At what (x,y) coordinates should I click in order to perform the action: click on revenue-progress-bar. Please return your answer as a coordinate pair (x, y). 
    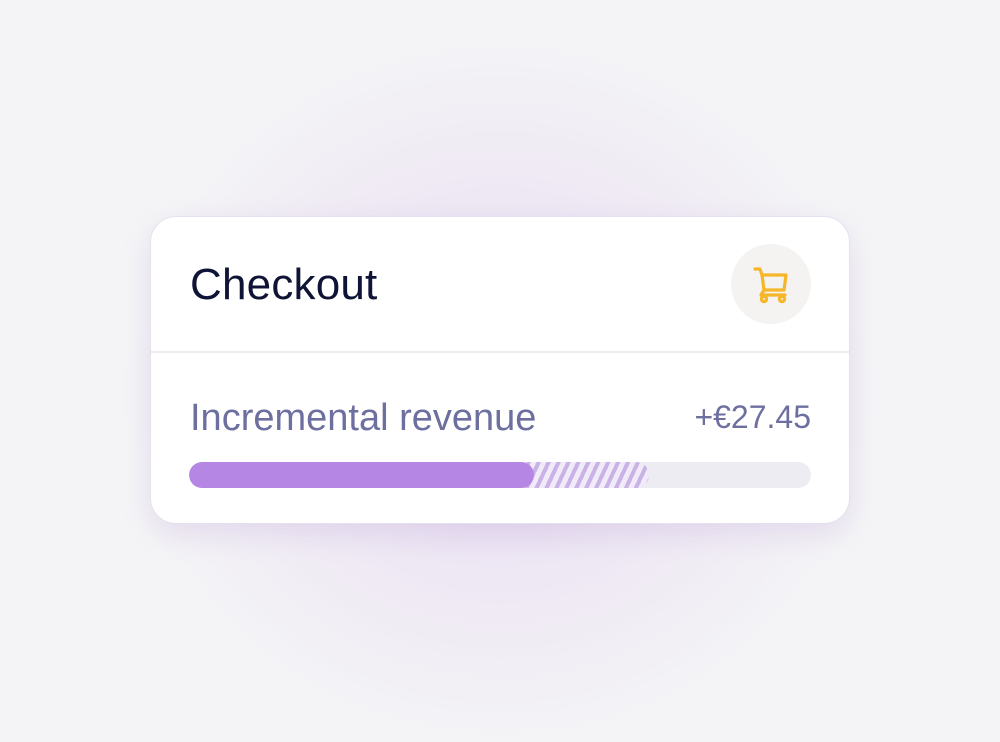
    Looking at the image, I should click on (500, 475).